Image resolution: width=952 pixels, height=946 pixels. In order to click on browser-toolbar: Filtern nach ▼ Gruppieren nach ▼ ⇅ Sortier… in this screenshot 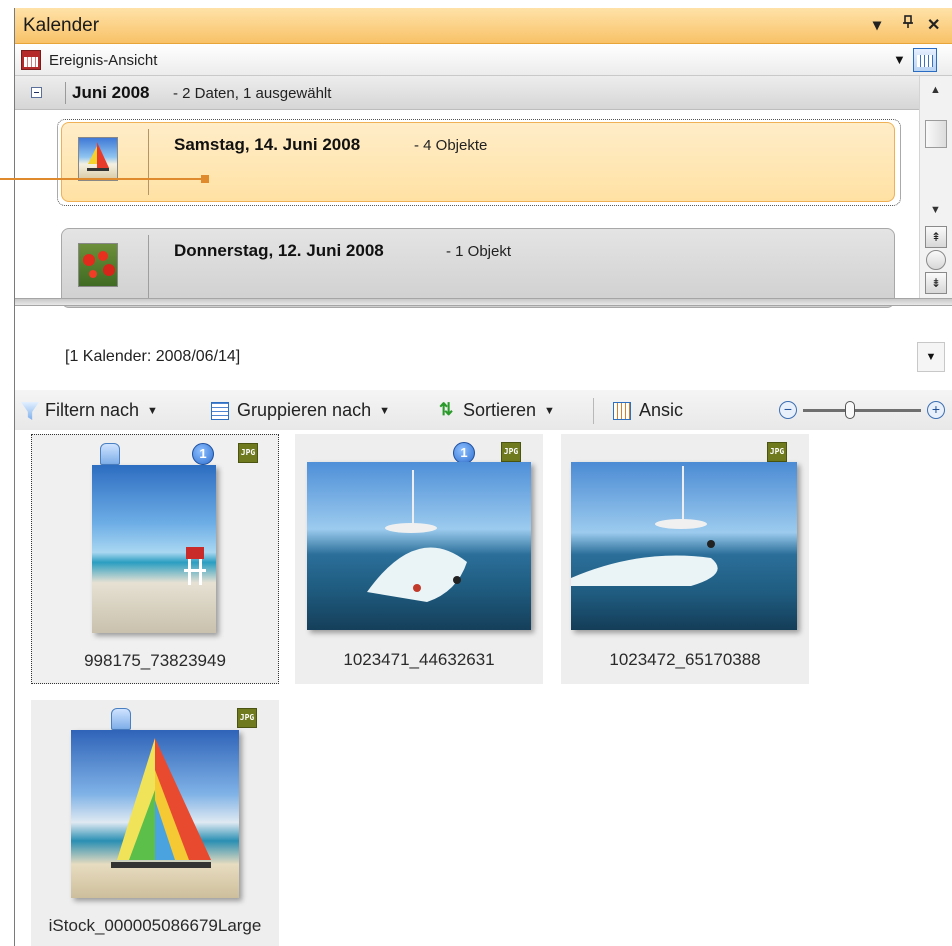, I will do `click(483, 410)`.